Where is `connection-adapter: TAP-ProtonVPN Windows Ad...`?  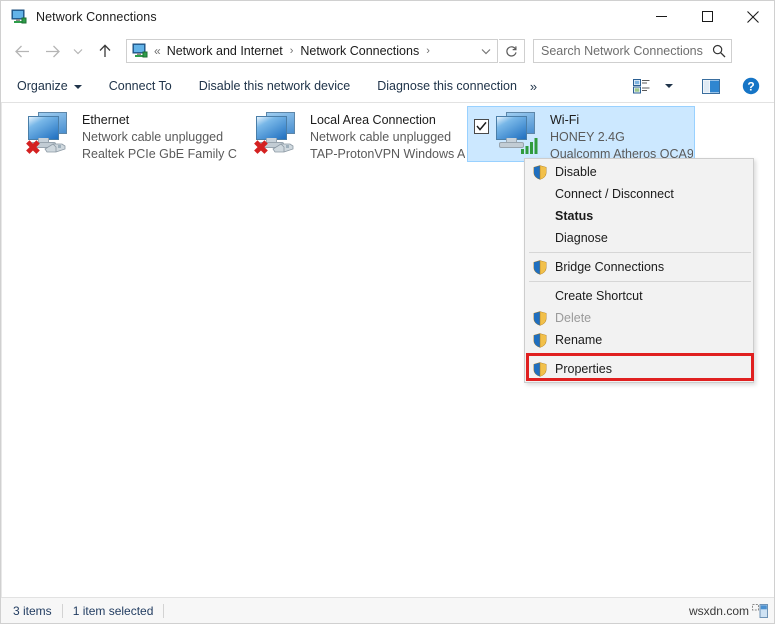
connection-adapter: TAP-ProtonVPN Windows Ad... is located at coordinates (387, 154).